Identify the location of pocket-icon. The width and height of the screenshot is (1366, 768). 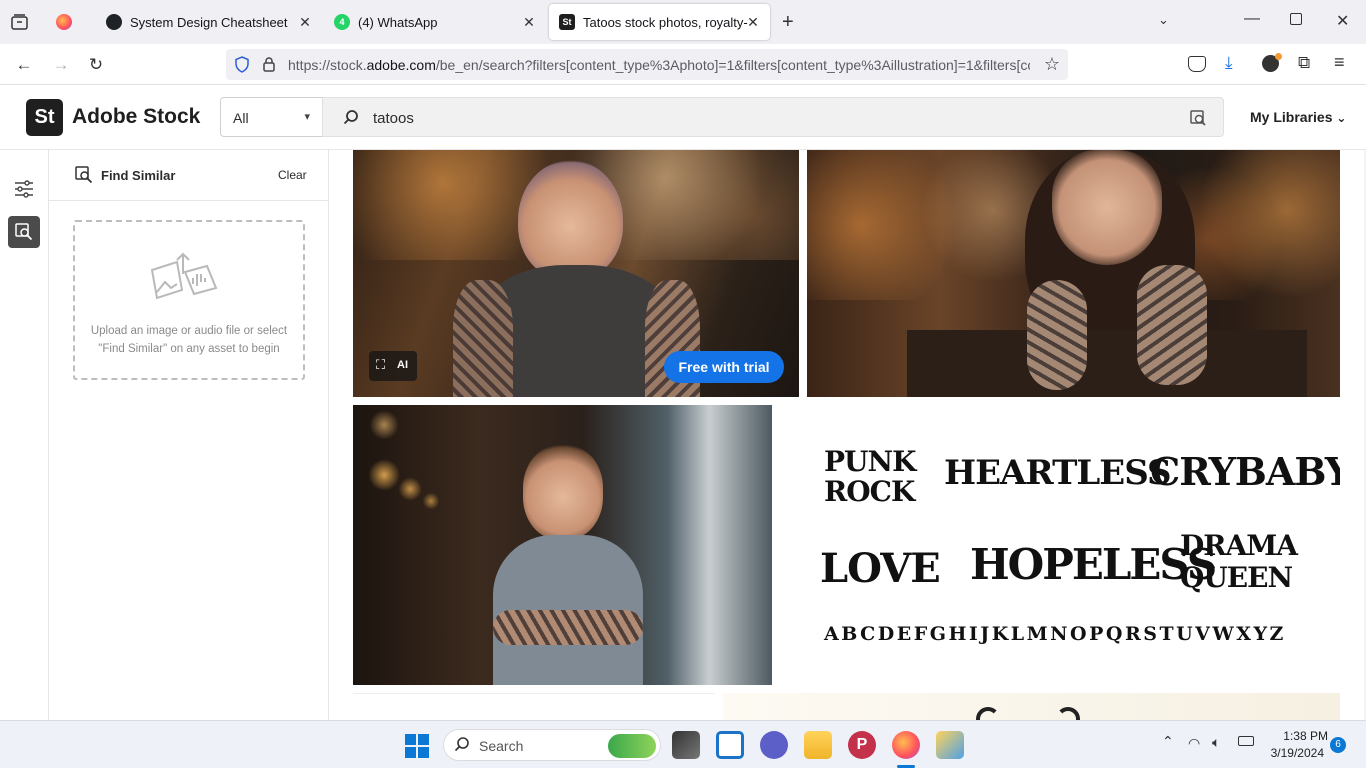
(1197, 64).